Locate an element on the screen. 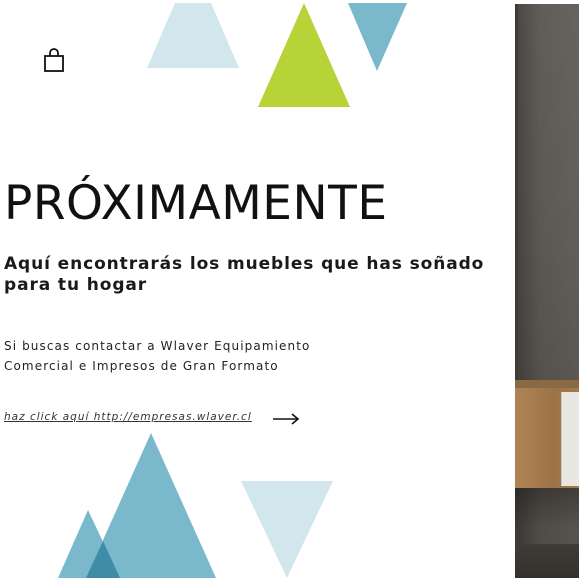  contact-text-line-2: Comercial e Impresos de Gran Formato is located at coordinates (141, 366).